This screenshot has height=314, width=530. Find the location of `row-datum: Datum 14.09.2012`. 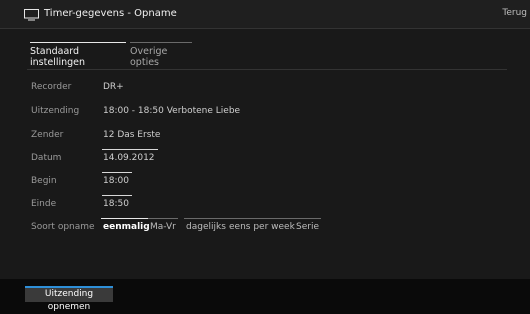

row-datum: Datum 14.09.2012 is located at coordinates (265, 158).